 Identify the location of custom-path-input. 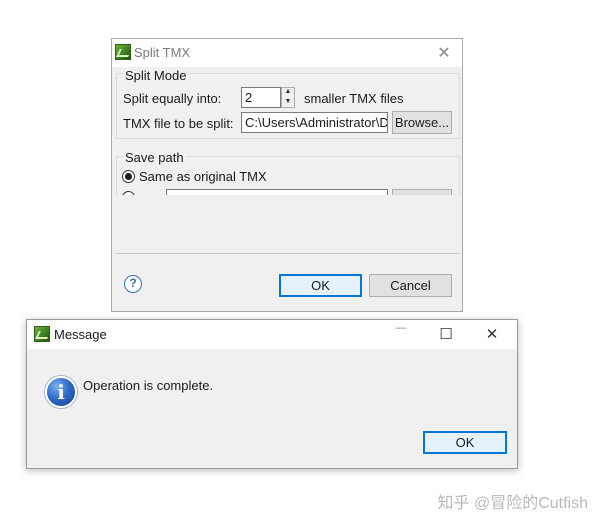
(277, 192).